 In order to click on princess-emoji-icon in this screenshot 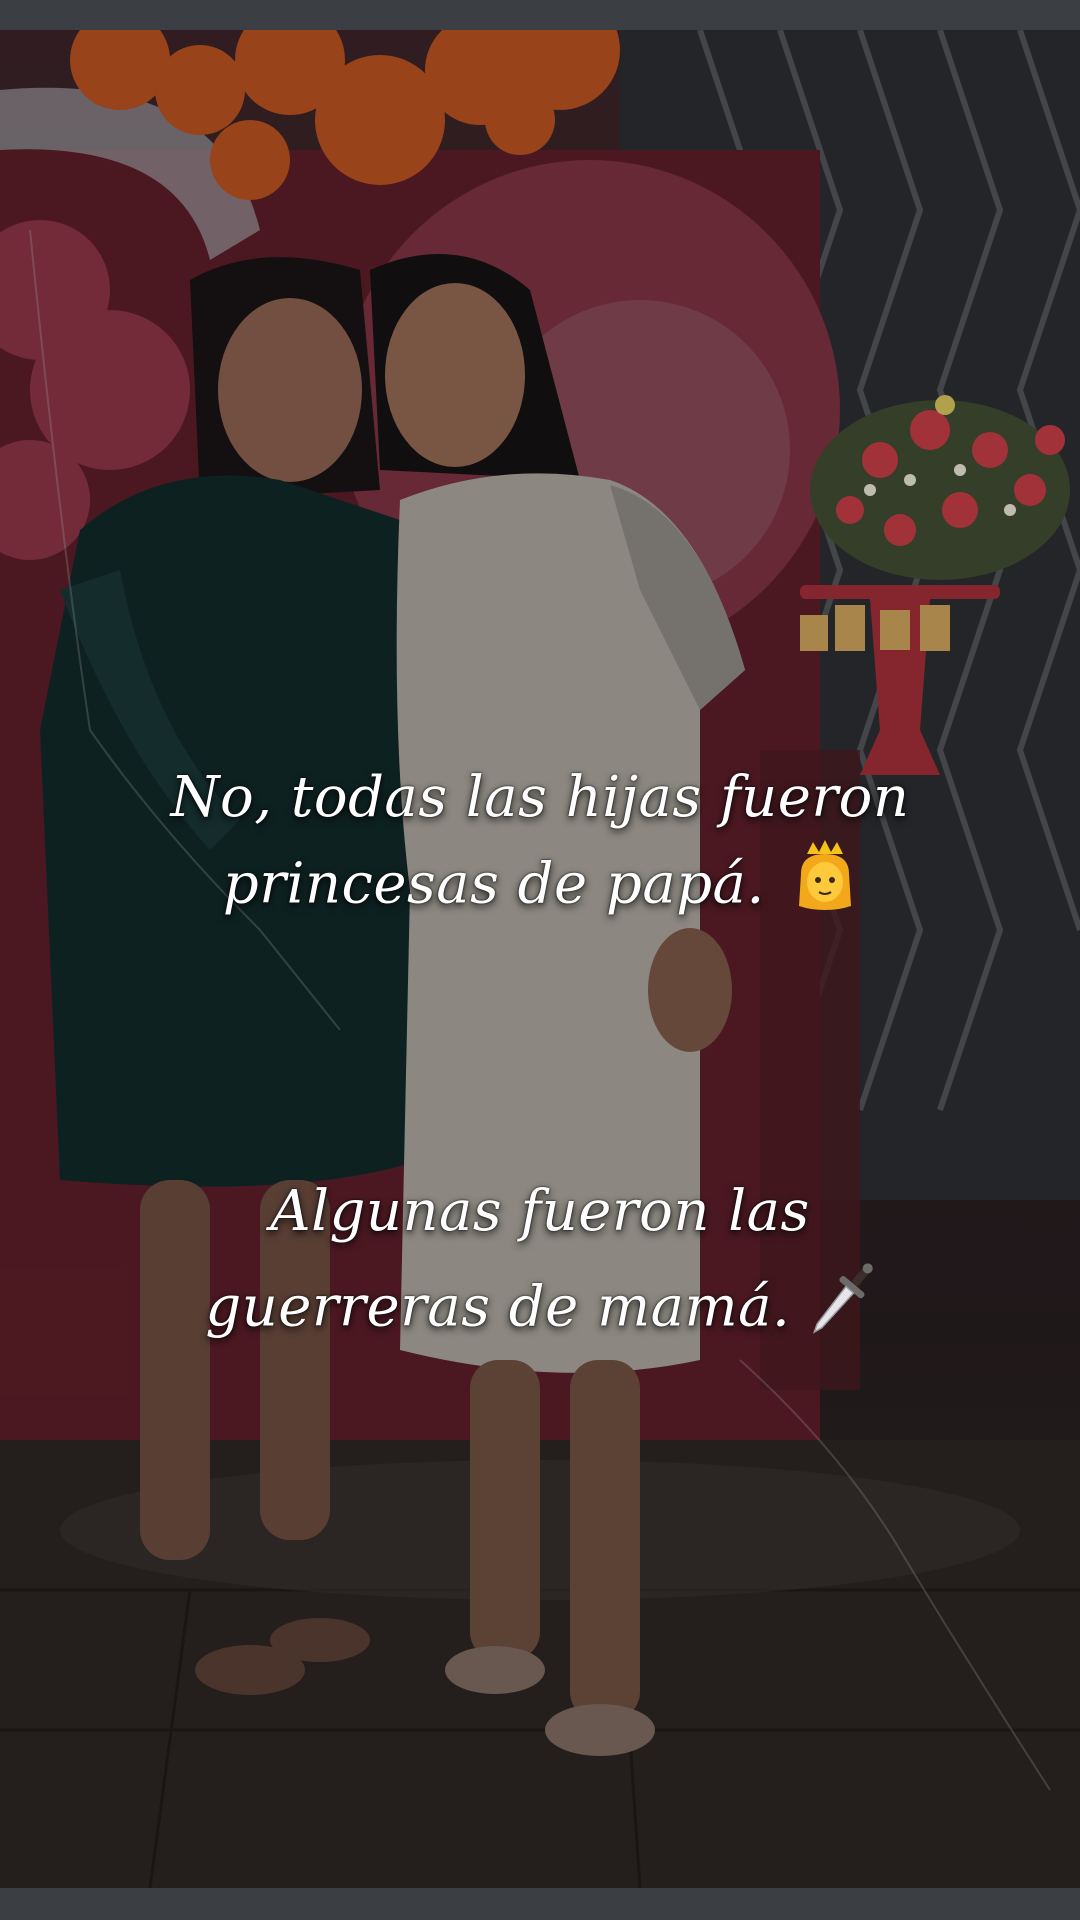, I will do `click(825, 888)`.